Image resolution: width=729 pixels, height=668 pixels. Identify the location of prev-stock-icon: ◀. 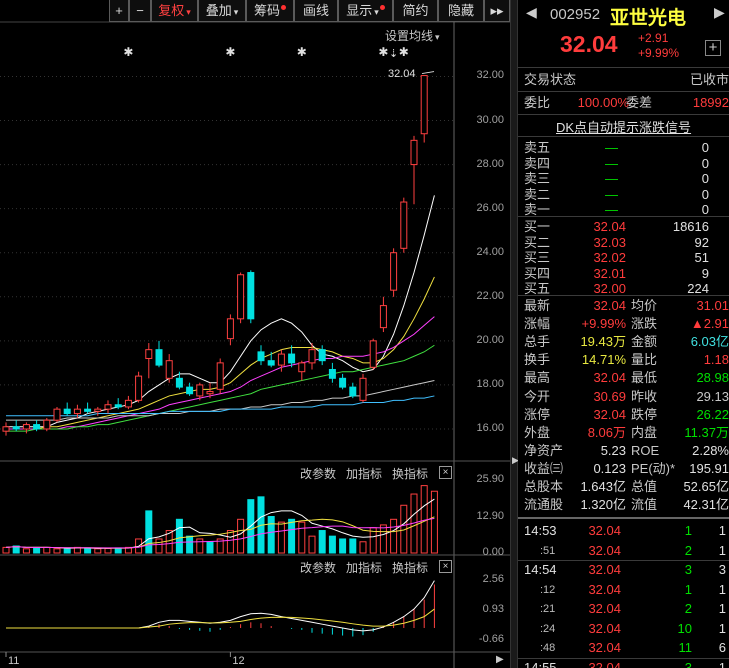
(531, 12).